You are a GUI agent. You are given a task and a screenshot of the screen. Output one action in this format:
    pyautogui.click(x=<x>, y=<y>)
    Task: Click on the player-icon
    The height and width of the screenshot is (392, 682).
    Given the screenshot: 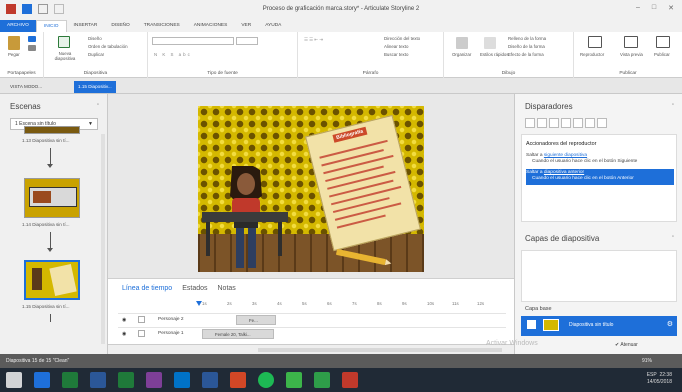 What is the action you would take?
    pyautogui.click(x=595, y=42)
    